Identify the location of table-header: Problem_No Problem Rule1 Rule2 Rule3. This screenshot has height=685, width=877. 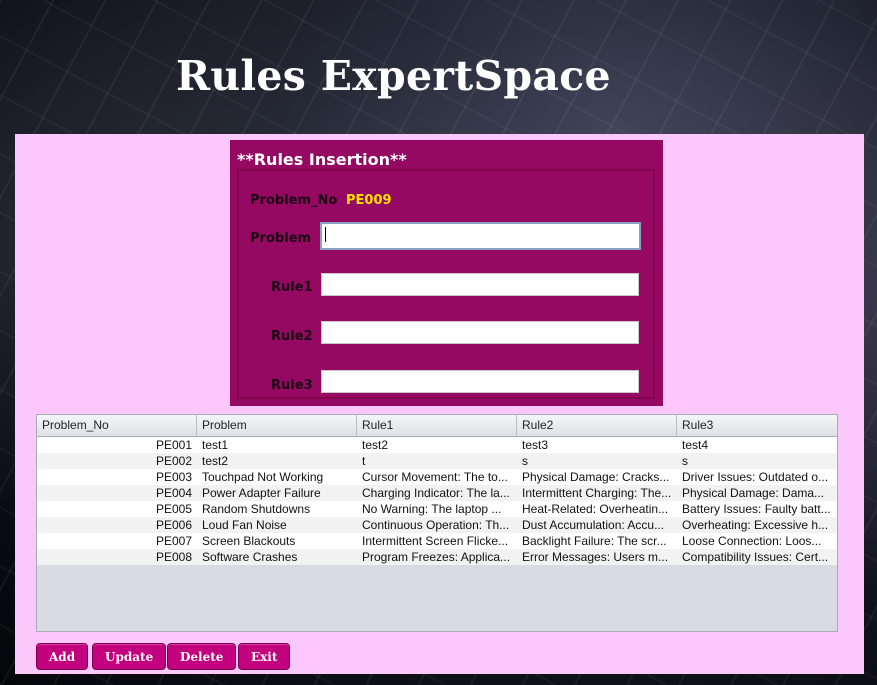
(437, 426).